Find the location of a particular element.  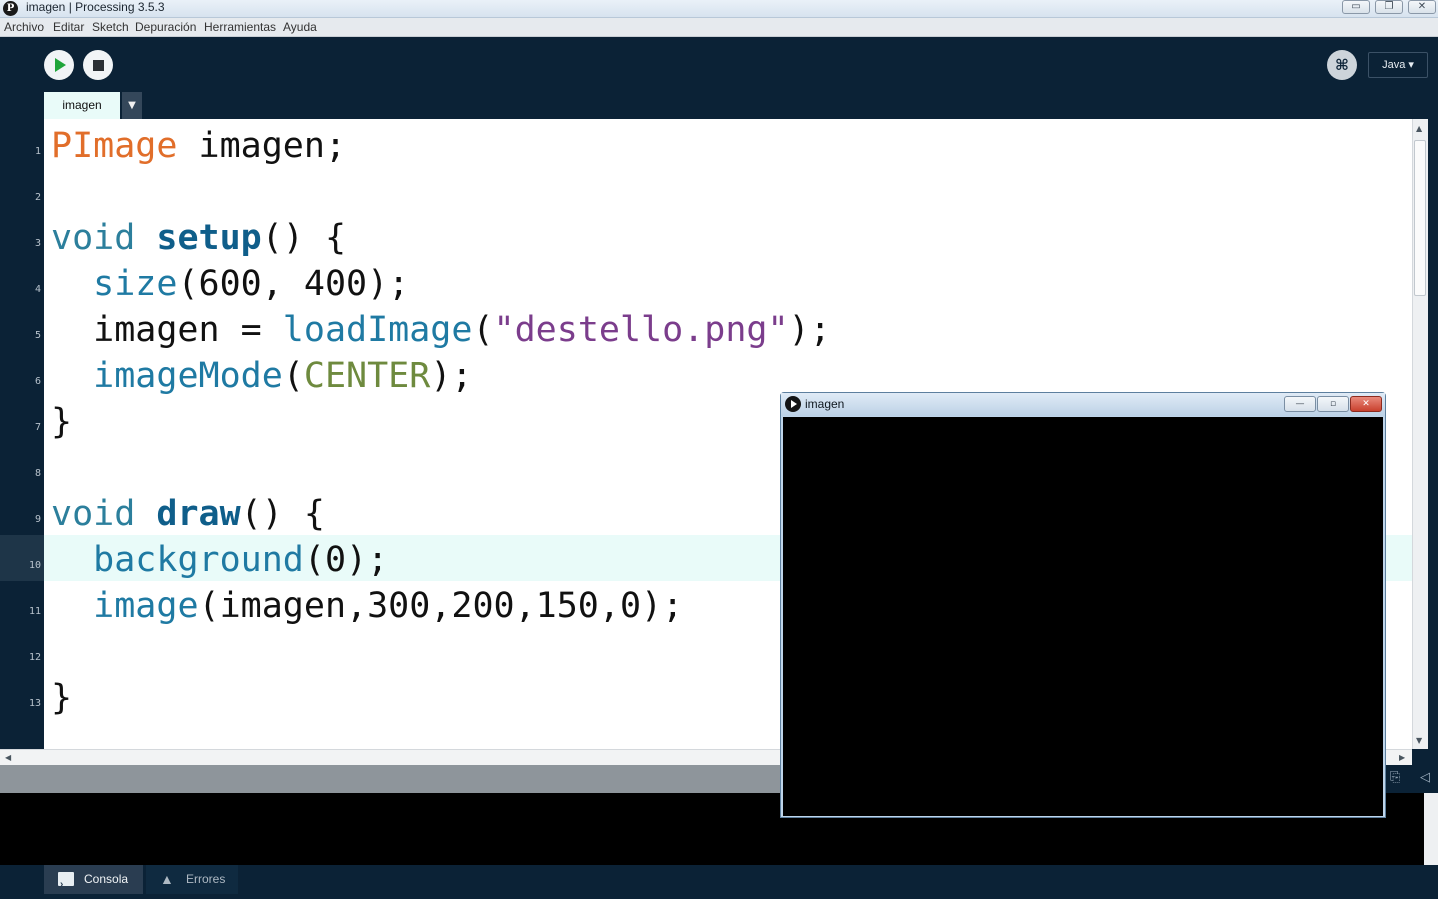

tab-errores: ▲ Errores is located at coordinates (192, 879).